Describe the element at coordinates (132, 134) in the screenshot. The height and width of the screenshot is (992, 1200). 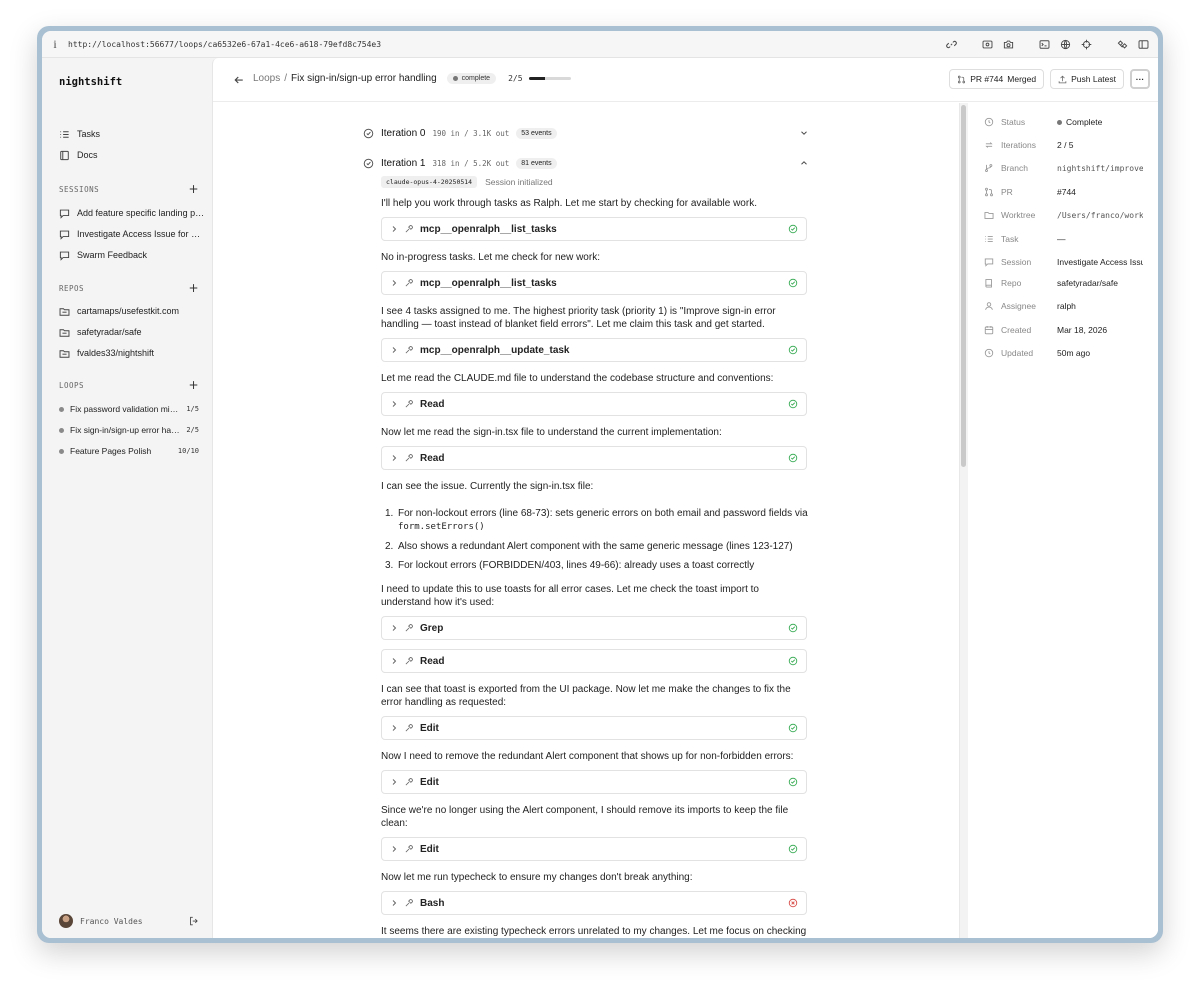
I see `sidebar-item-tasks: Tasks` at that location.